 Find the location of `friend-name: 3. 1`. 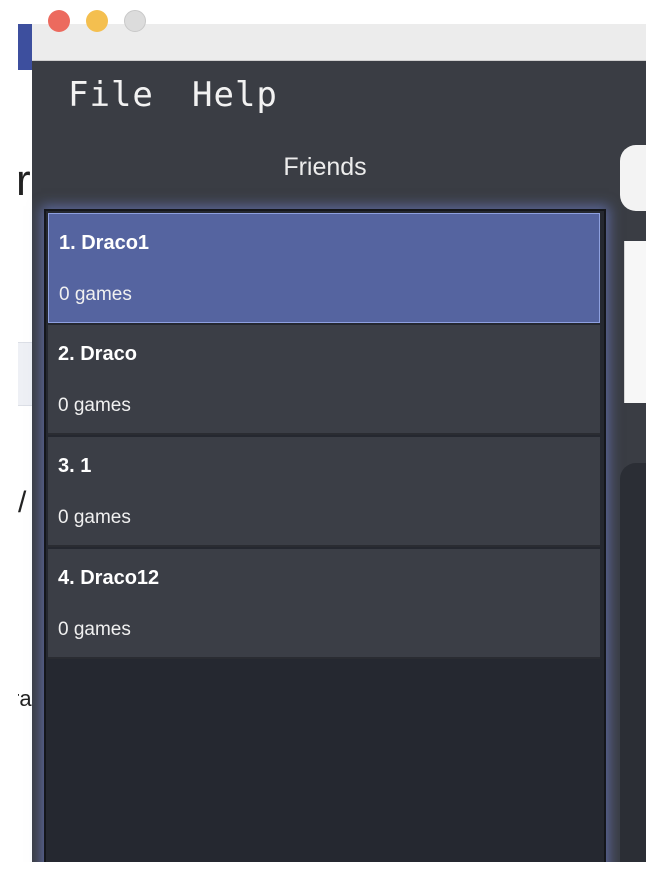

friend-name: 3. 1 is located at coordinates (75, 466).